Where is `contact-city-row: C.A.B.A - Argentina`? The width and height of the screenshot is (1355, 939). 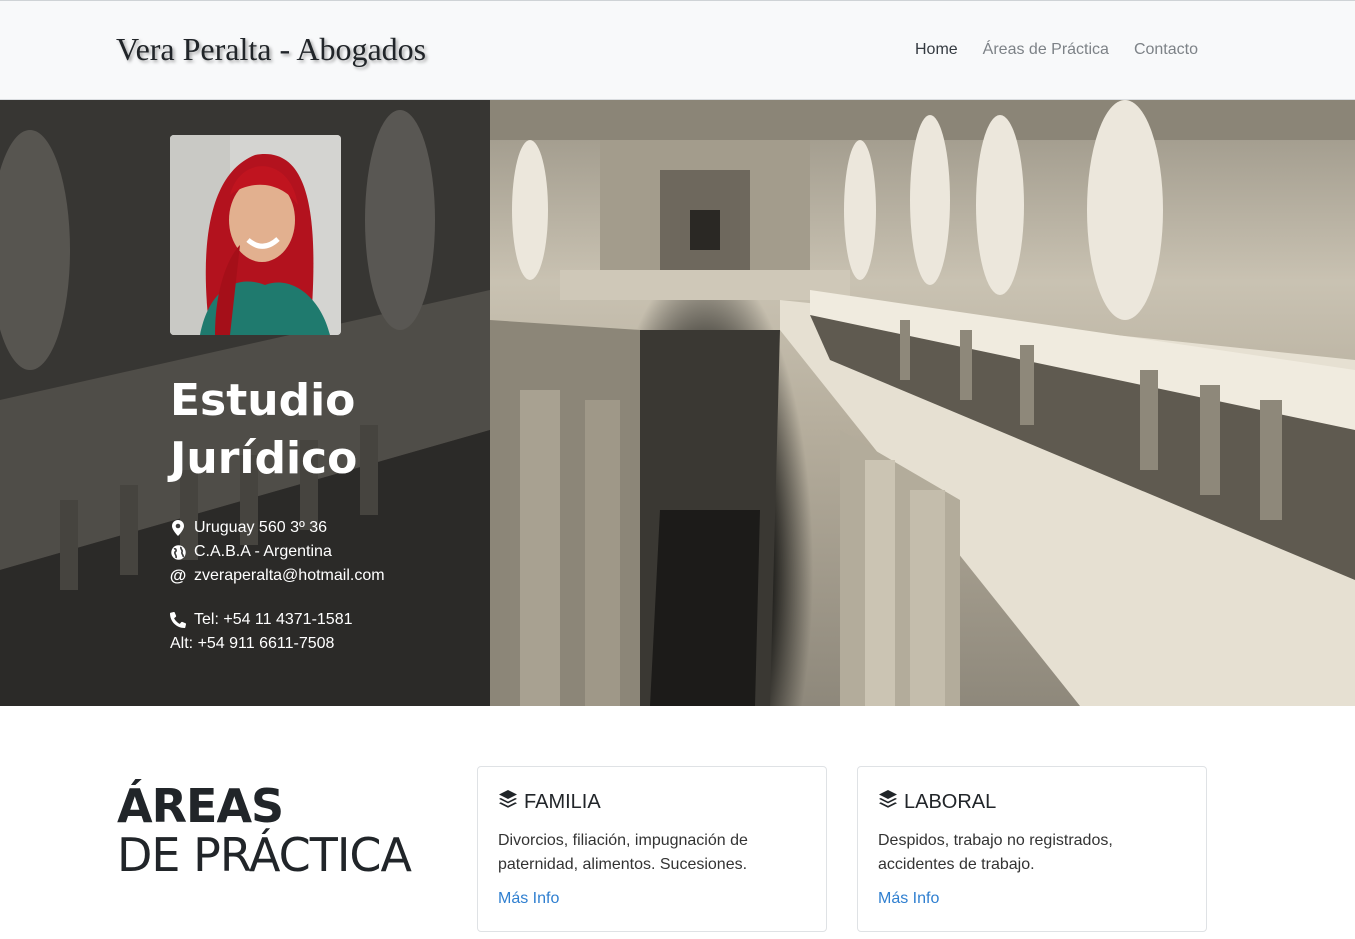 contact-city-row: C.A.B.A - Argentina is located at coordinates (277, 552).